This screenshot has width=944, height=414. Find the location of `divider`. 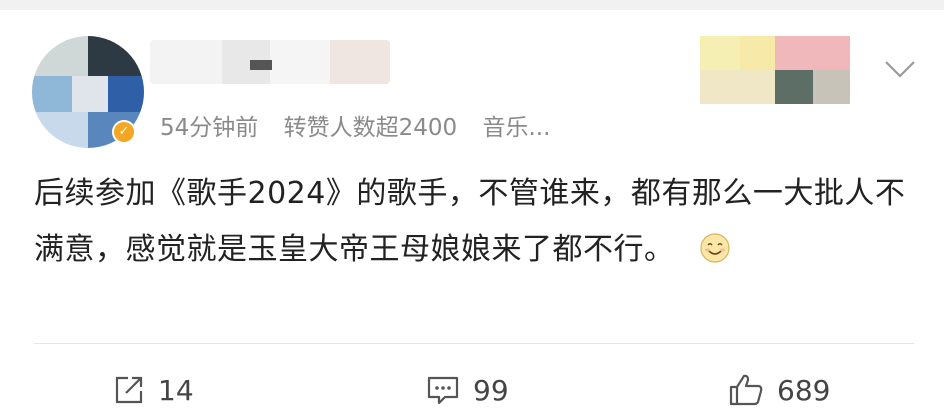

divider is located at coordinates (474, 343).